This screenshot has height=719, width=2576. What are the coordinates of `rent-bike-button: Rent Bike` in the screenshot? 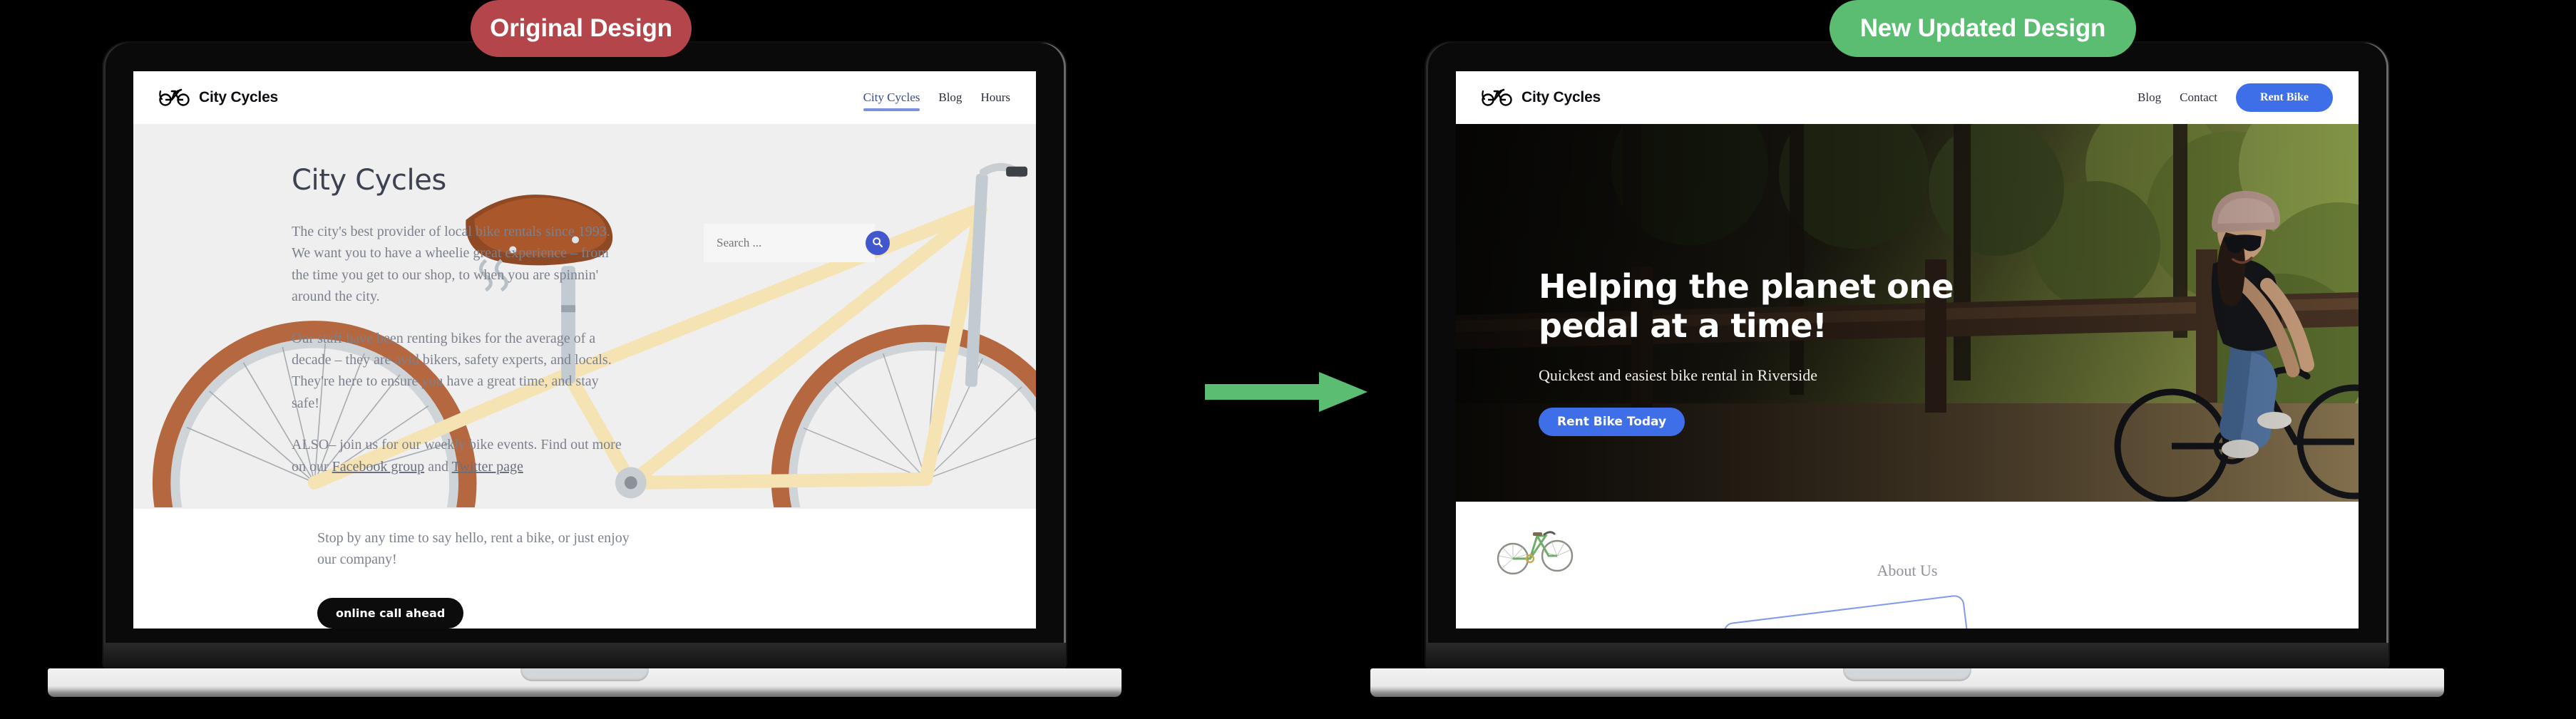 It's located at (2284, 98).